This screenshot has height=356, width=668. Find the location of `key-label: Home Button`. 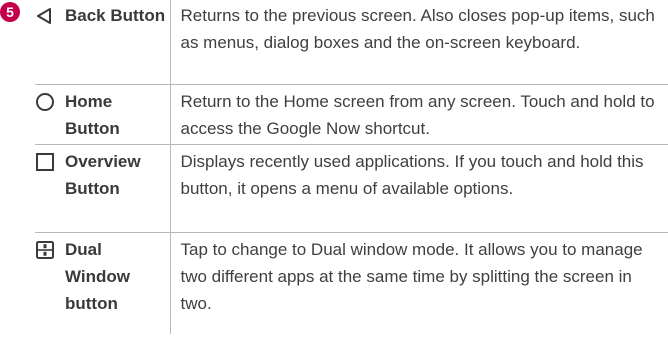

key-label: Home Button is located at coordinates (92, 115).